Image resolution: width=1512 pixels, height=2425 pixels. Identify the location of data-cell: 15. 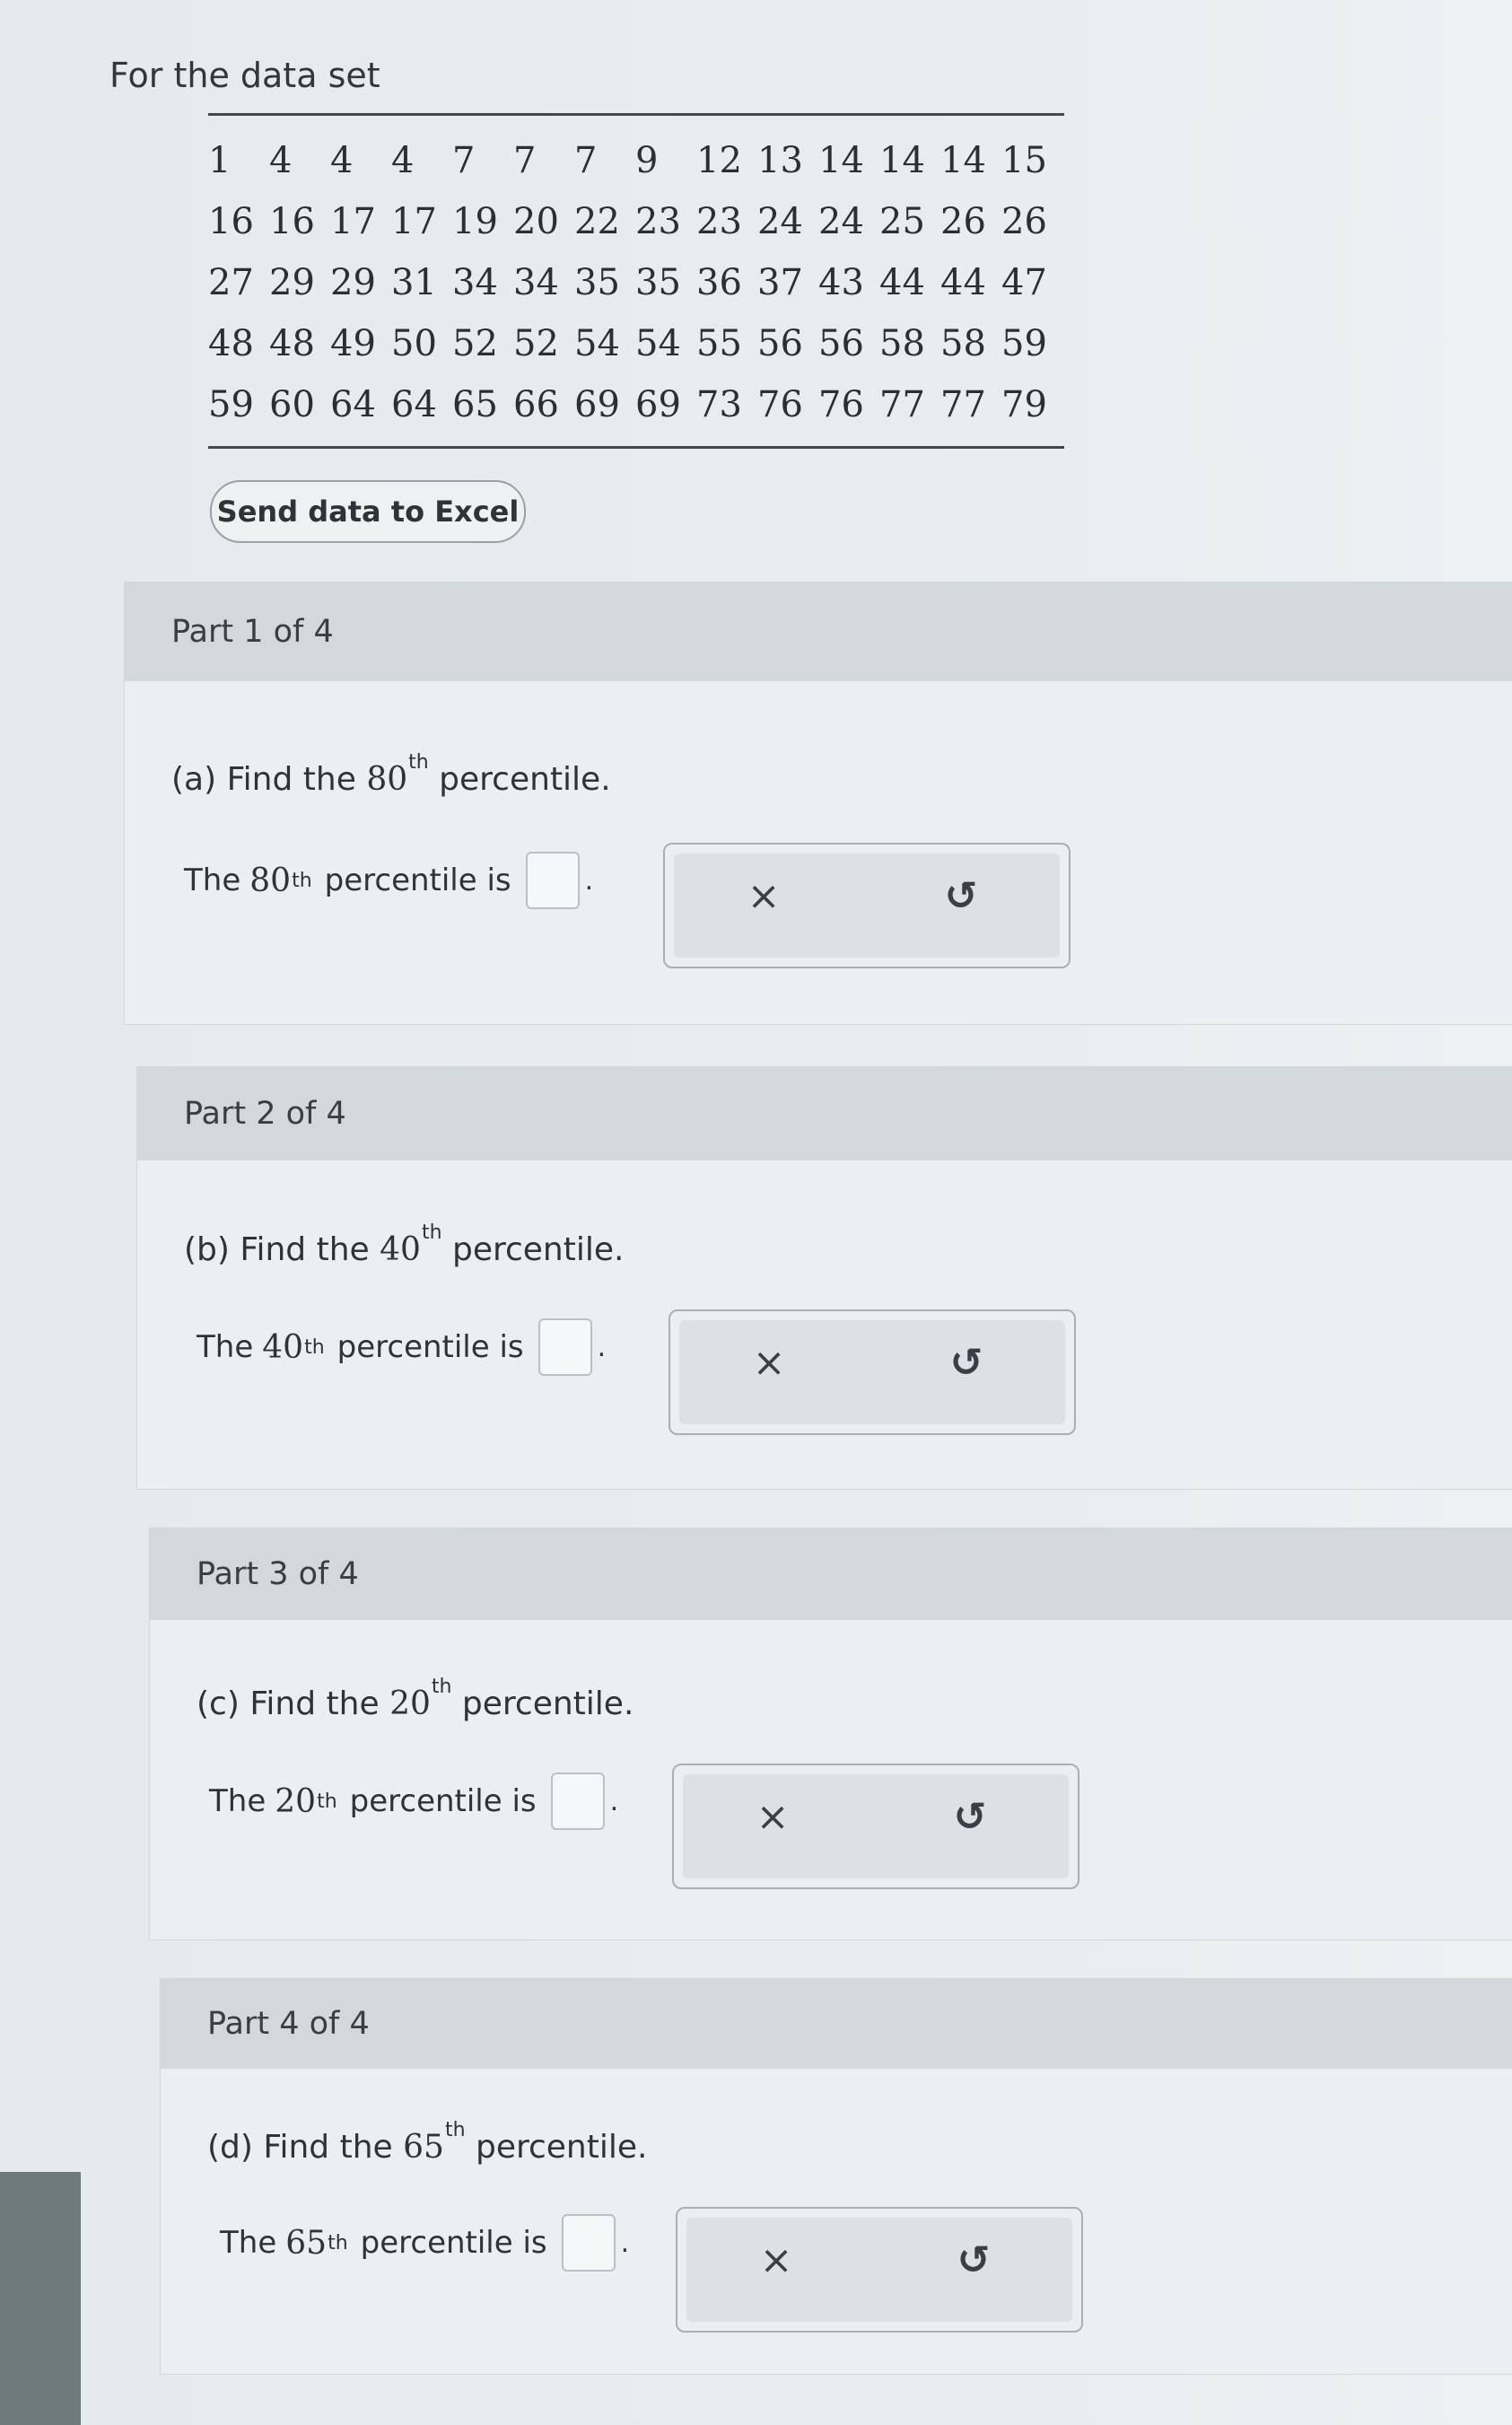
(1024, 160).